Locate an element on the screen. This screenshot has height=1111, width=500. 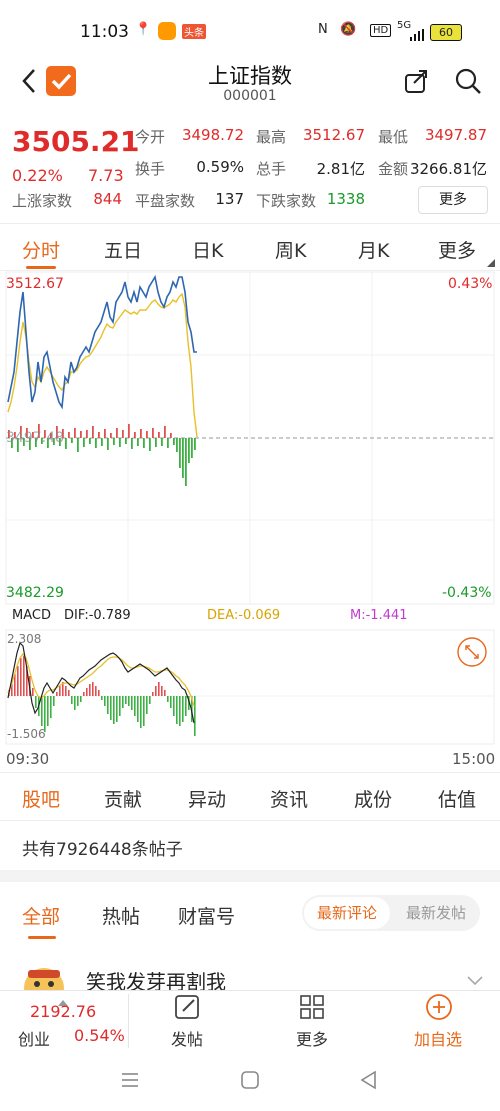
decliners-value: 1338 is located at coordinates (345, 199).